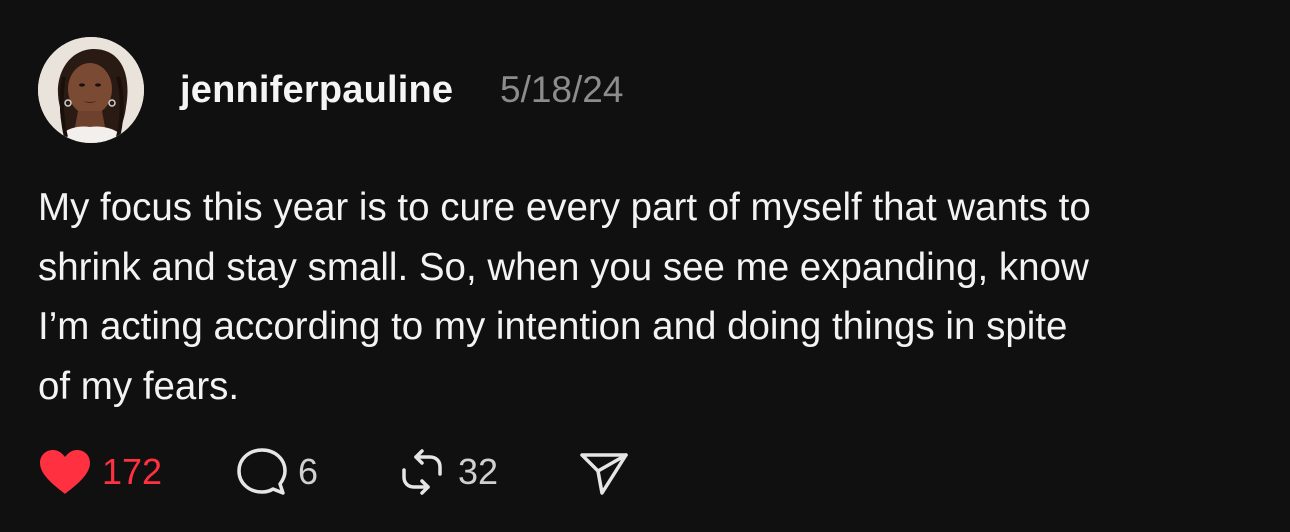 This screenshot has height=532, width=1290. I want to click on reply-button: 6, so click(277, 472).